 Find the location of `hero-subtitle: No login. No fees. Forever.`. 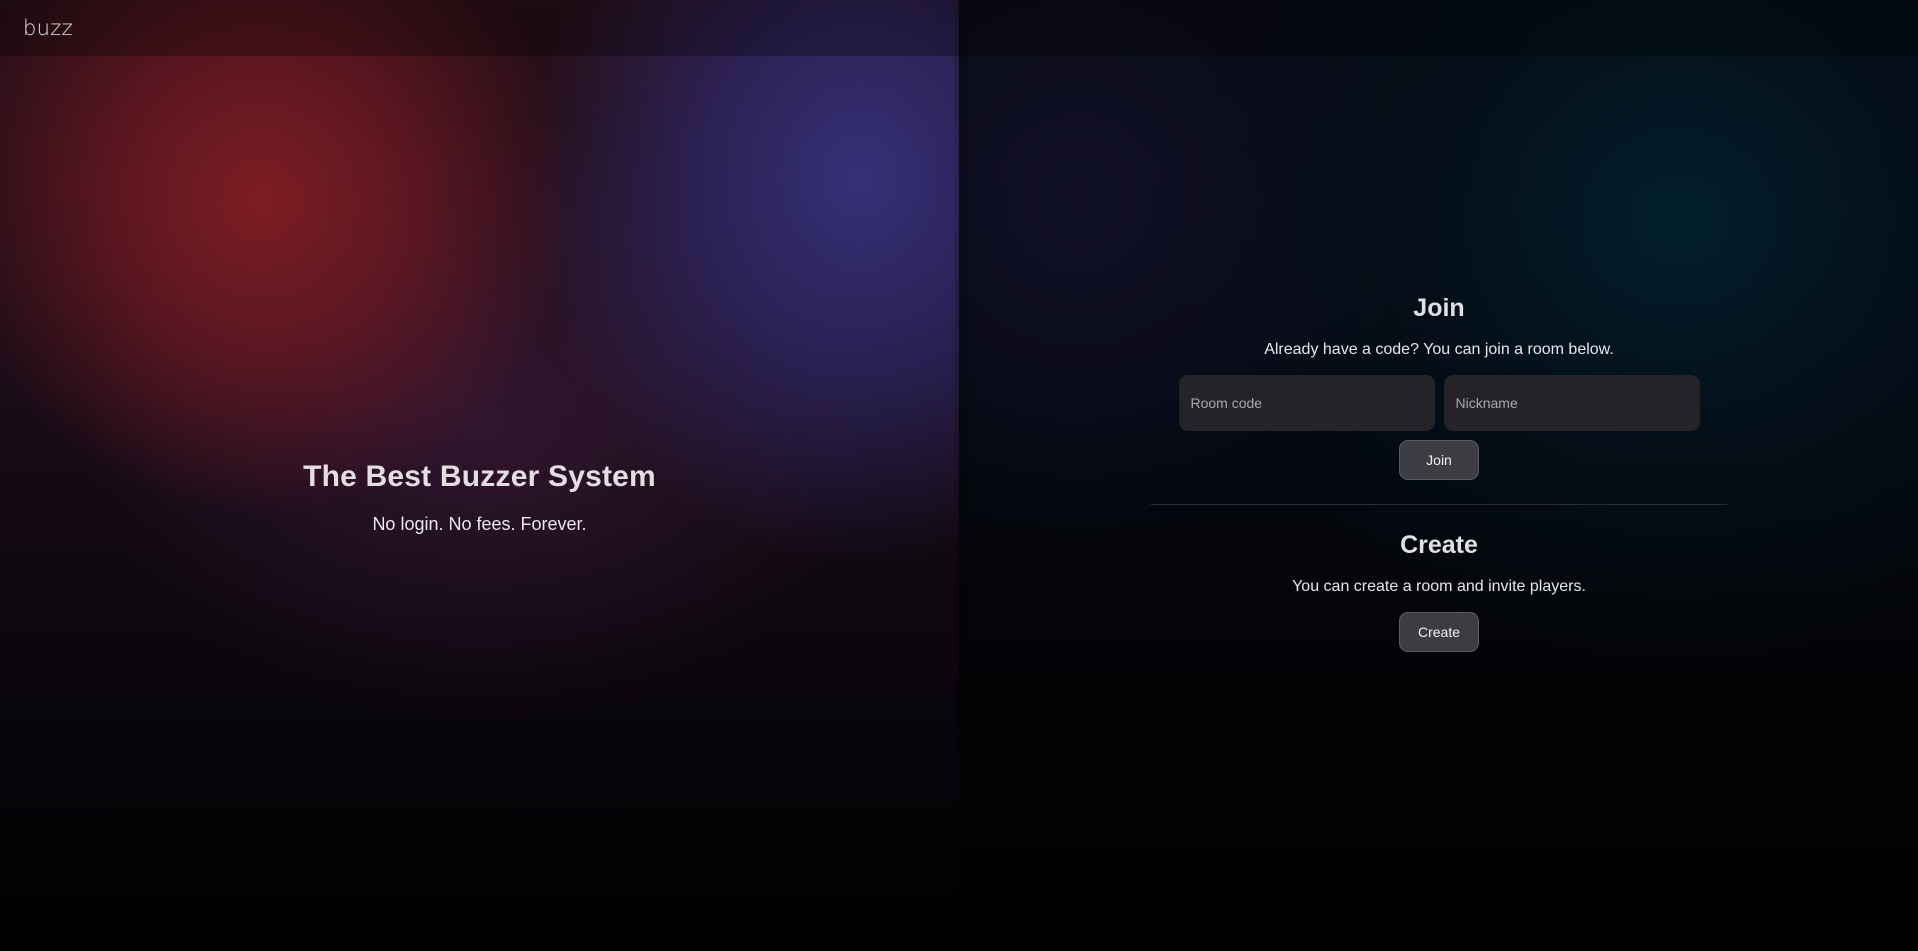

hero-subtitle: No login. No fees. Forever. is located at coordinates (479, 524).